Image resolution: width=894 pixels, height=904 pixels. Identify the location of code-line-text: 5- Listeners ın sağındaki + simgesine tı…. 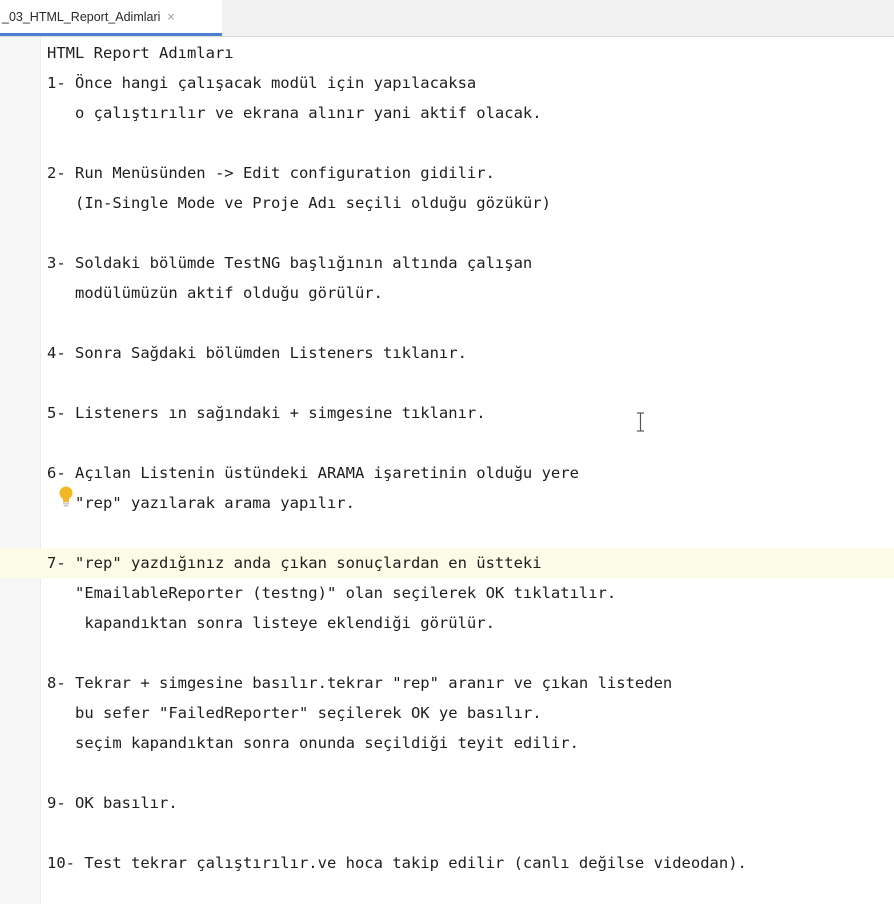
(266, 413).